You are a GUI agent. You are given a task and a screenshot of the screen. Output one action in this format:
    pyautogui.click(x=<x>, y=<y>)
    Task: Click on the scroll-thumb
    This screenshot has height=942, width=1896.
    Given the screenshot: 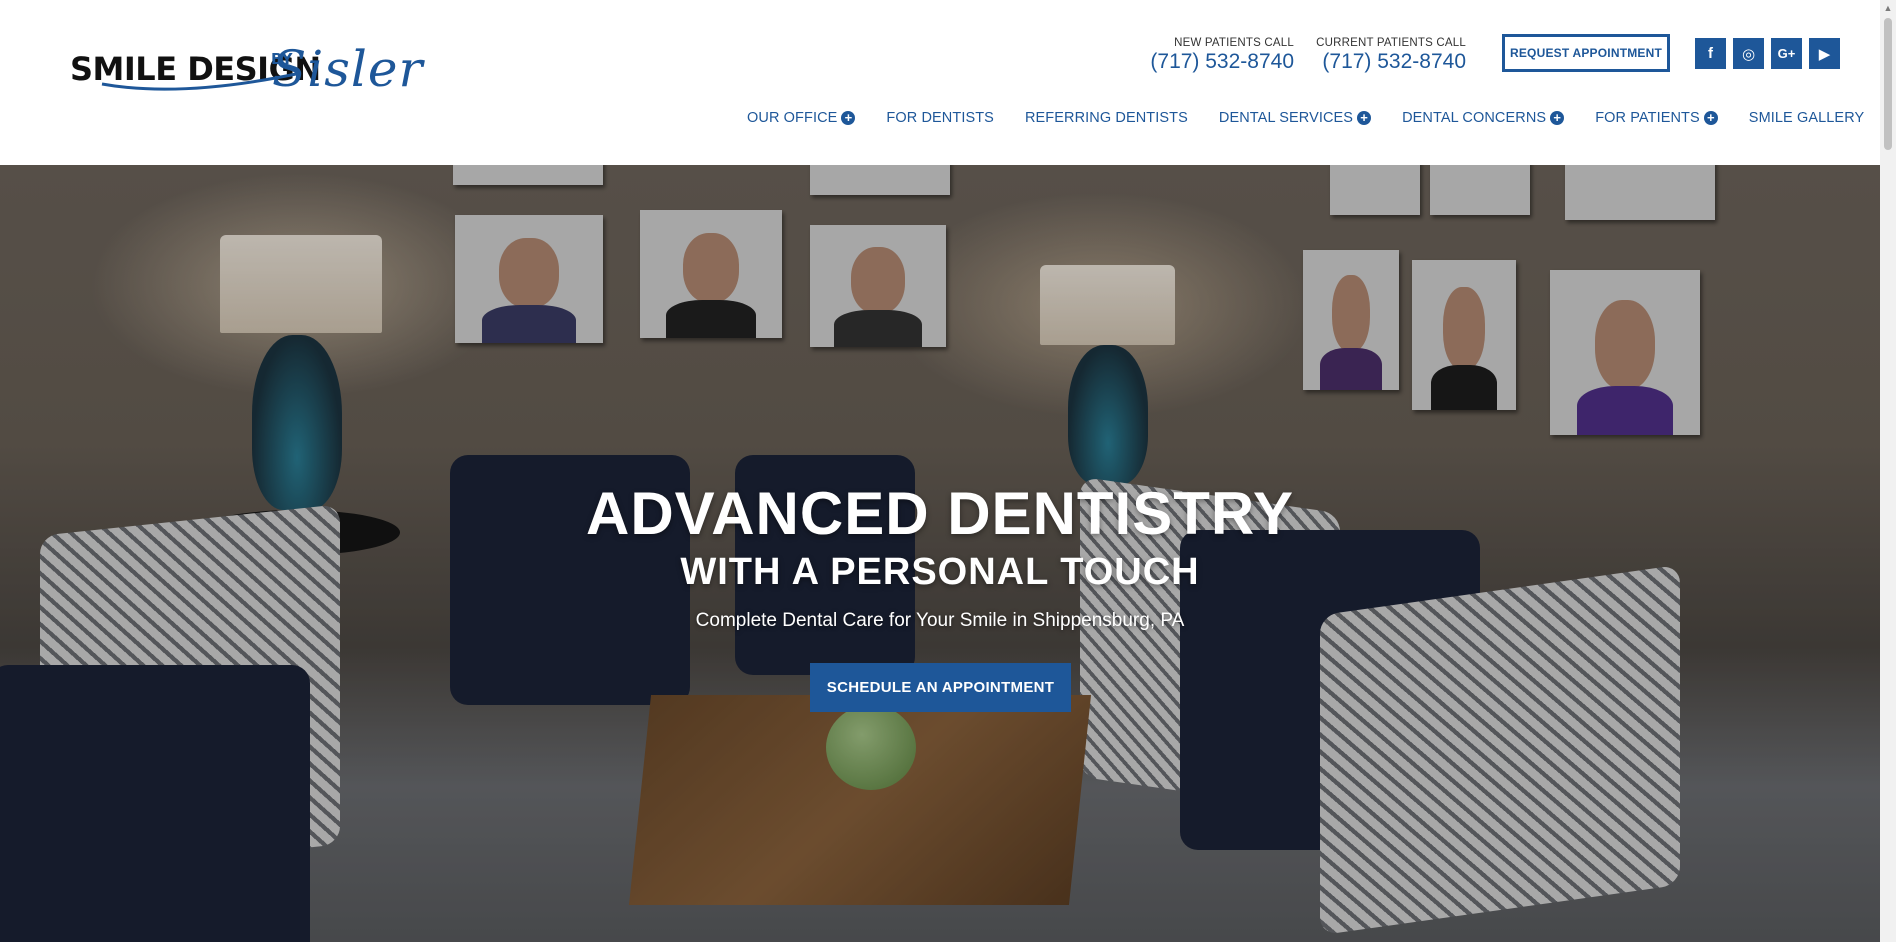 What is the action you would take?
    pyautogui.click(x=1888, y=84)
    